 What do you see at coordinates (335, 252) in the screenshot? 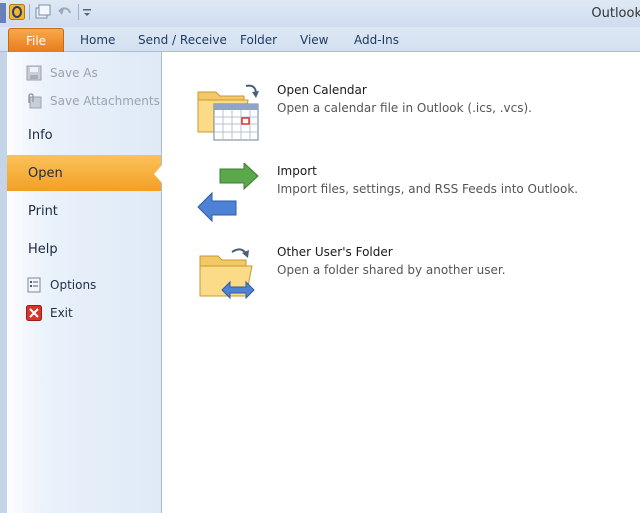
I see `other-users-folder-title: Other User's Folder` at bounding box center [335, 252].